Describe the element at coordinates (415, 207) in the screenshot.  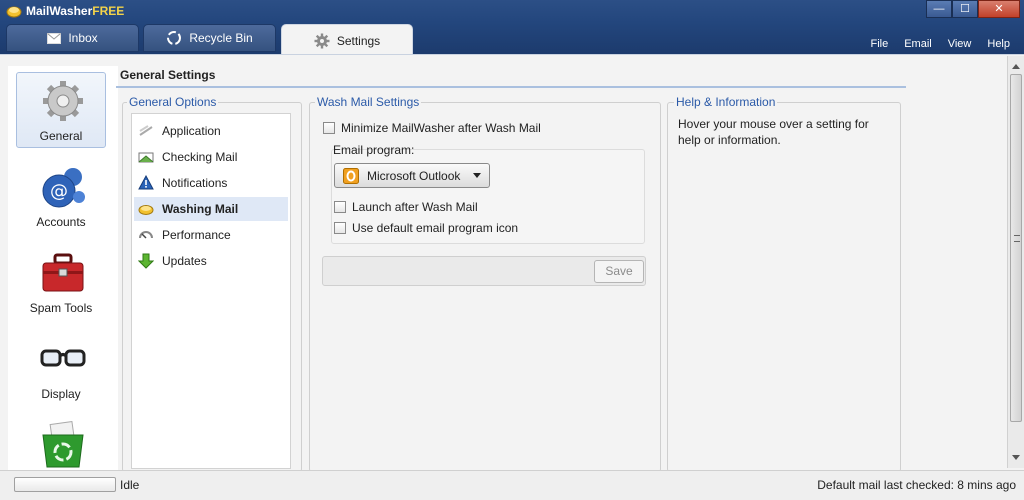
I see `launch-after-wash-label: Launch after Wash Mail` at that location.